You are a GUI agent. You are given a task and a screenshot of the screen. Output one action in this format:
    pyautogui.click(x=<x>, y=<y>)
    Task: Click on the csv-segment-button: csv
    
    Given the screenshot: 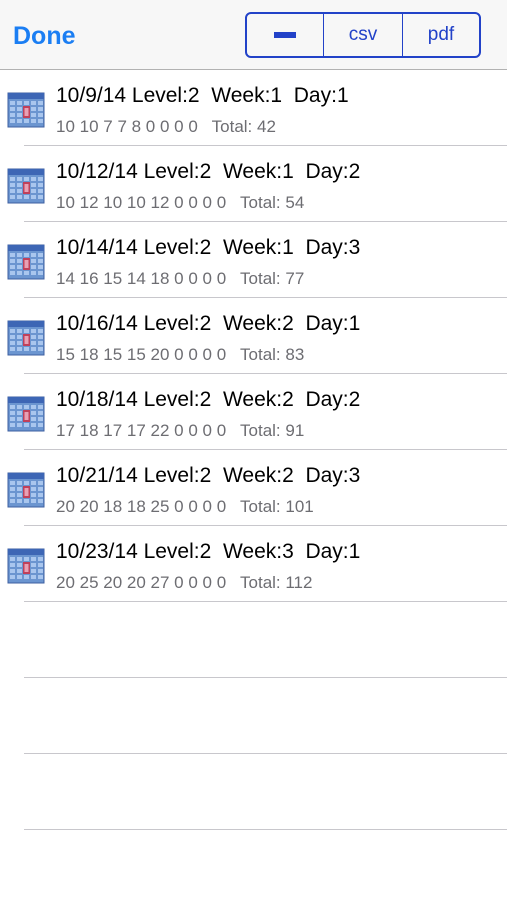 What is the action you would take?
    pyautogui.click(x=363, y=35)
    